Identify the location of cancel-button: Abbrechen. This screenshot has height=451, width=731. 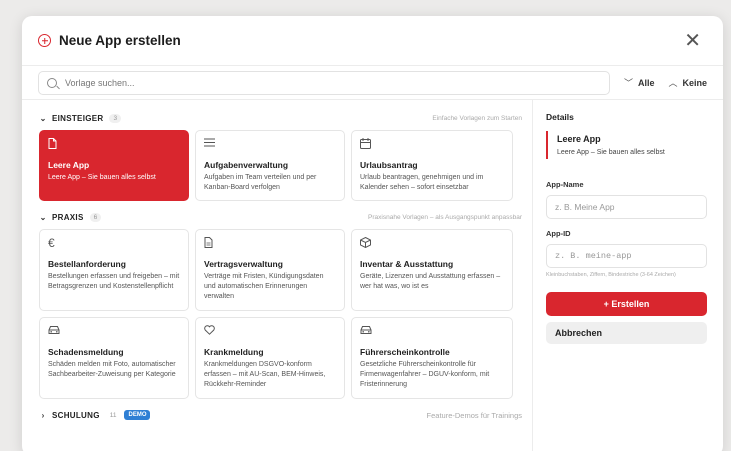
(626, 333).